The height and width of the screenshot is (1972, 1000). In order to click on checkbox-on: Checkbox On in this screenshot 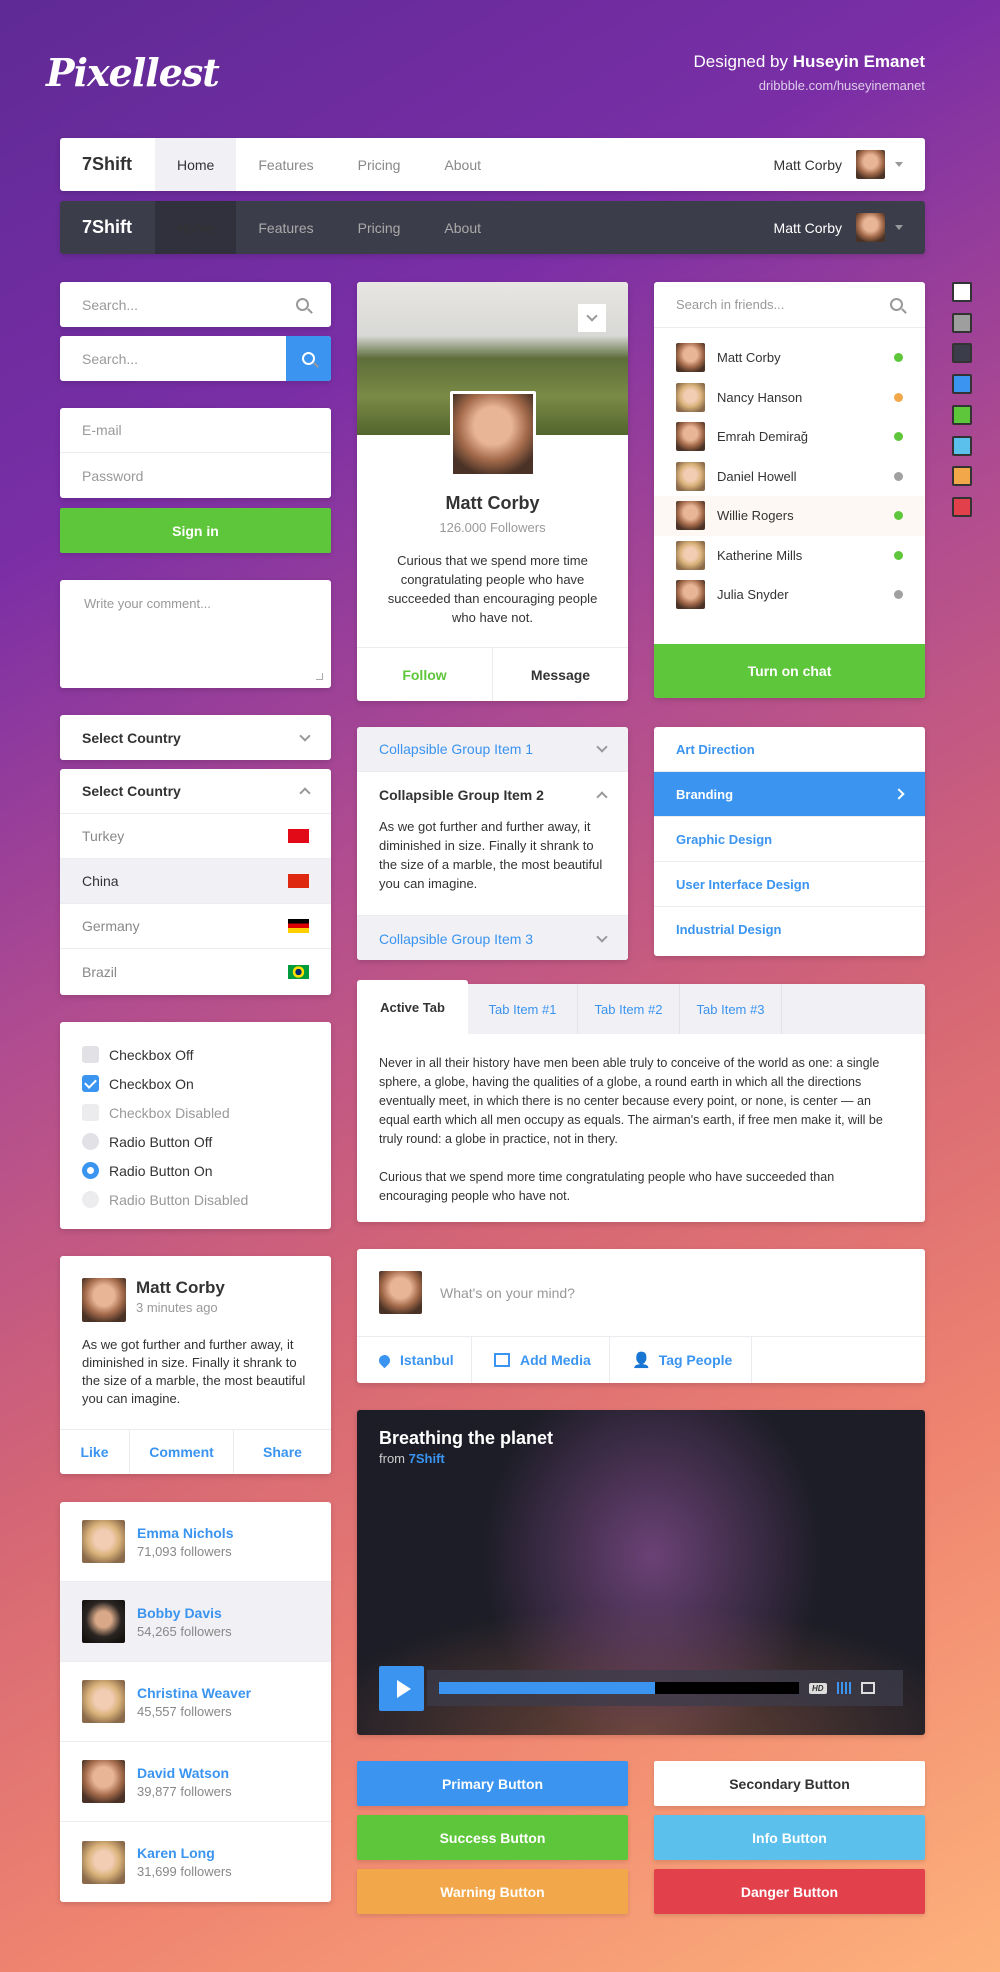, I will do `click(195, 1083)`.